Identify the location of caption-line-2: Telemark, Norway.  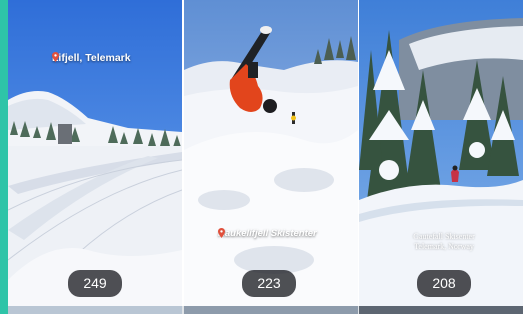
(444, 246).